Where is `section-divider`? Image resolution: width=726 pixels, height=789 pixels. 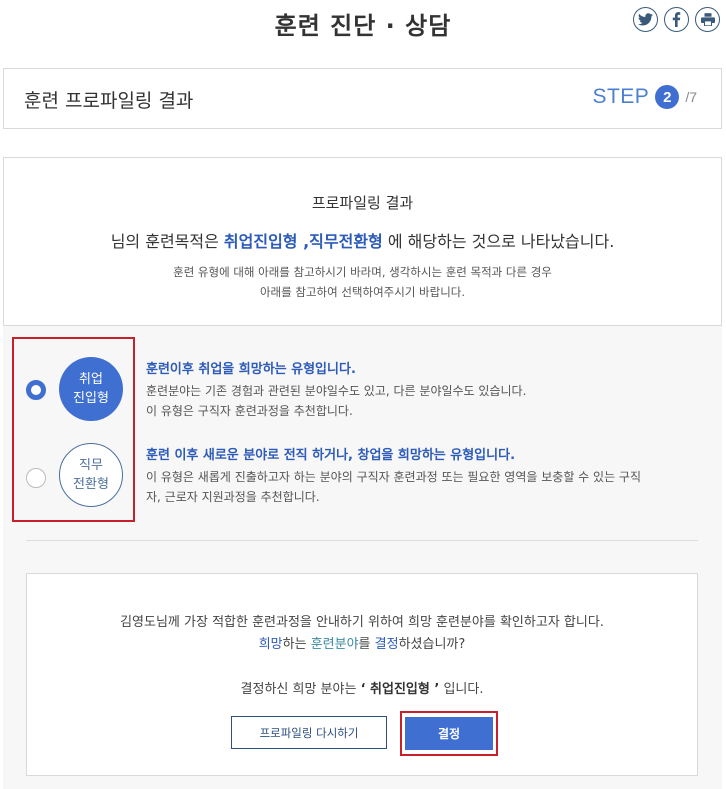
section-divider is located at coordinates (362, 540).